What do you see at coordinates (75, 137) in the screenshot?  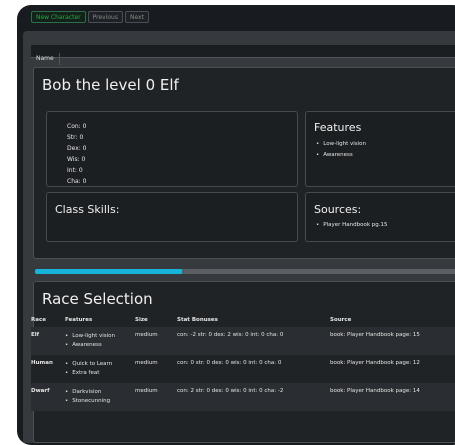 I see `stat-str: Str: 0` at bounding box center [75, 137].